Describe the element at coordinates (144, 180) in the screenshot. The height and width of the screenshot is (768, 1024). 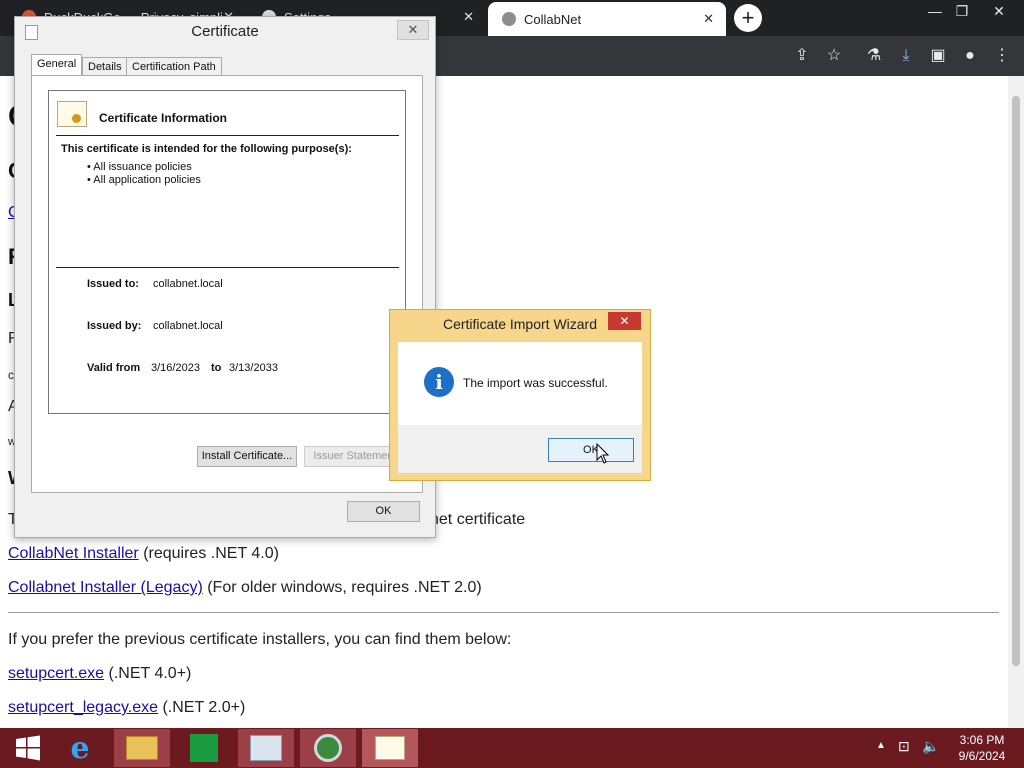
I see `purpose-item: • All application policies` at that location.